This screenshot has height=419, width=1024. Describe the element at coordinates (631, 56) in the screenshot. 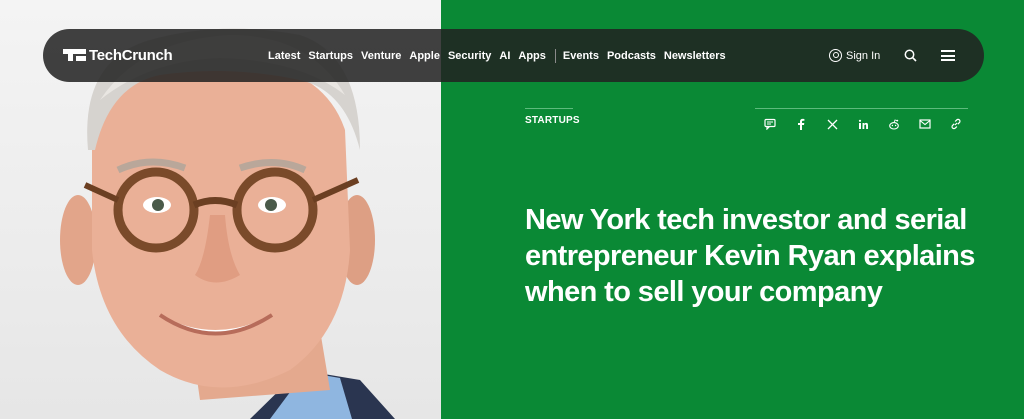

I see `nav-link-podcasts: Podcasts` at that location.